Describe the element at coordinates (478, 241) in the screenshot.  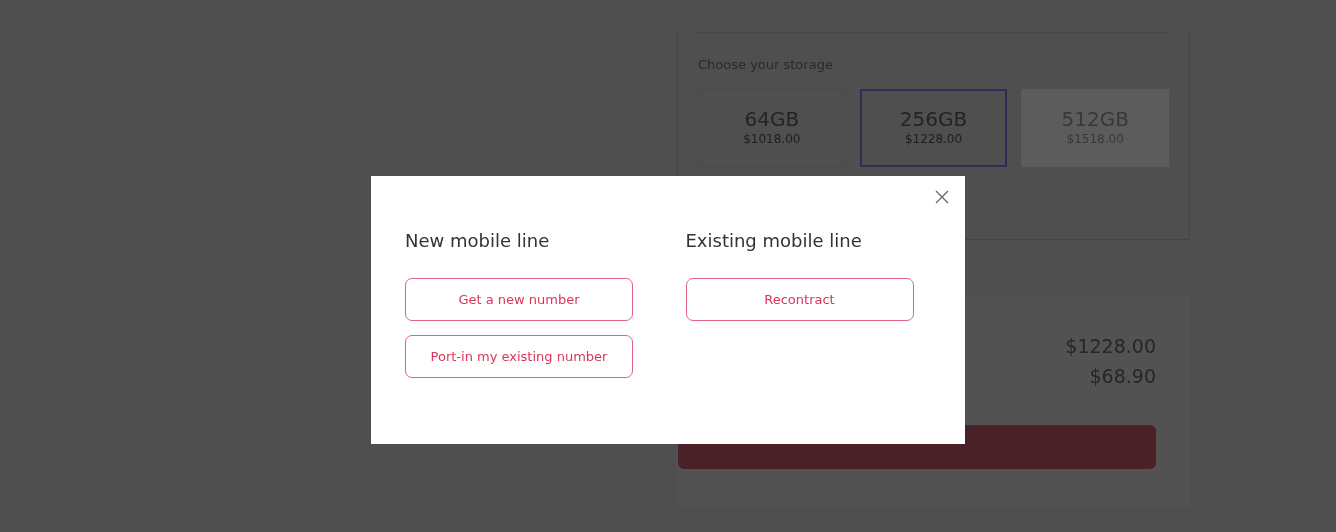
I see `column-title: New mobile line` at that location.